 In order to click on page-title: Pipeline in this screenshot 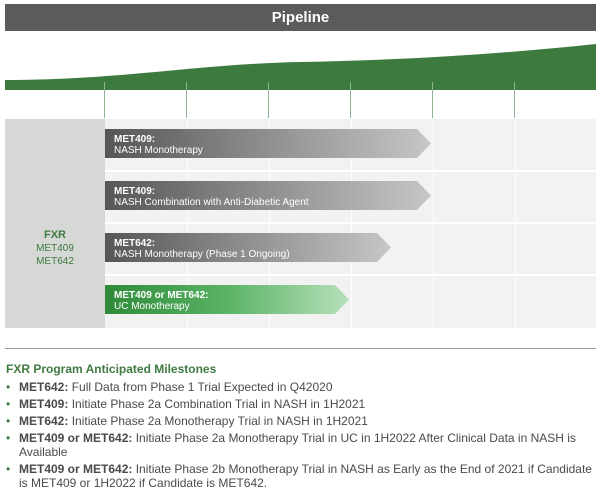, I will do `click(300, 17)`.